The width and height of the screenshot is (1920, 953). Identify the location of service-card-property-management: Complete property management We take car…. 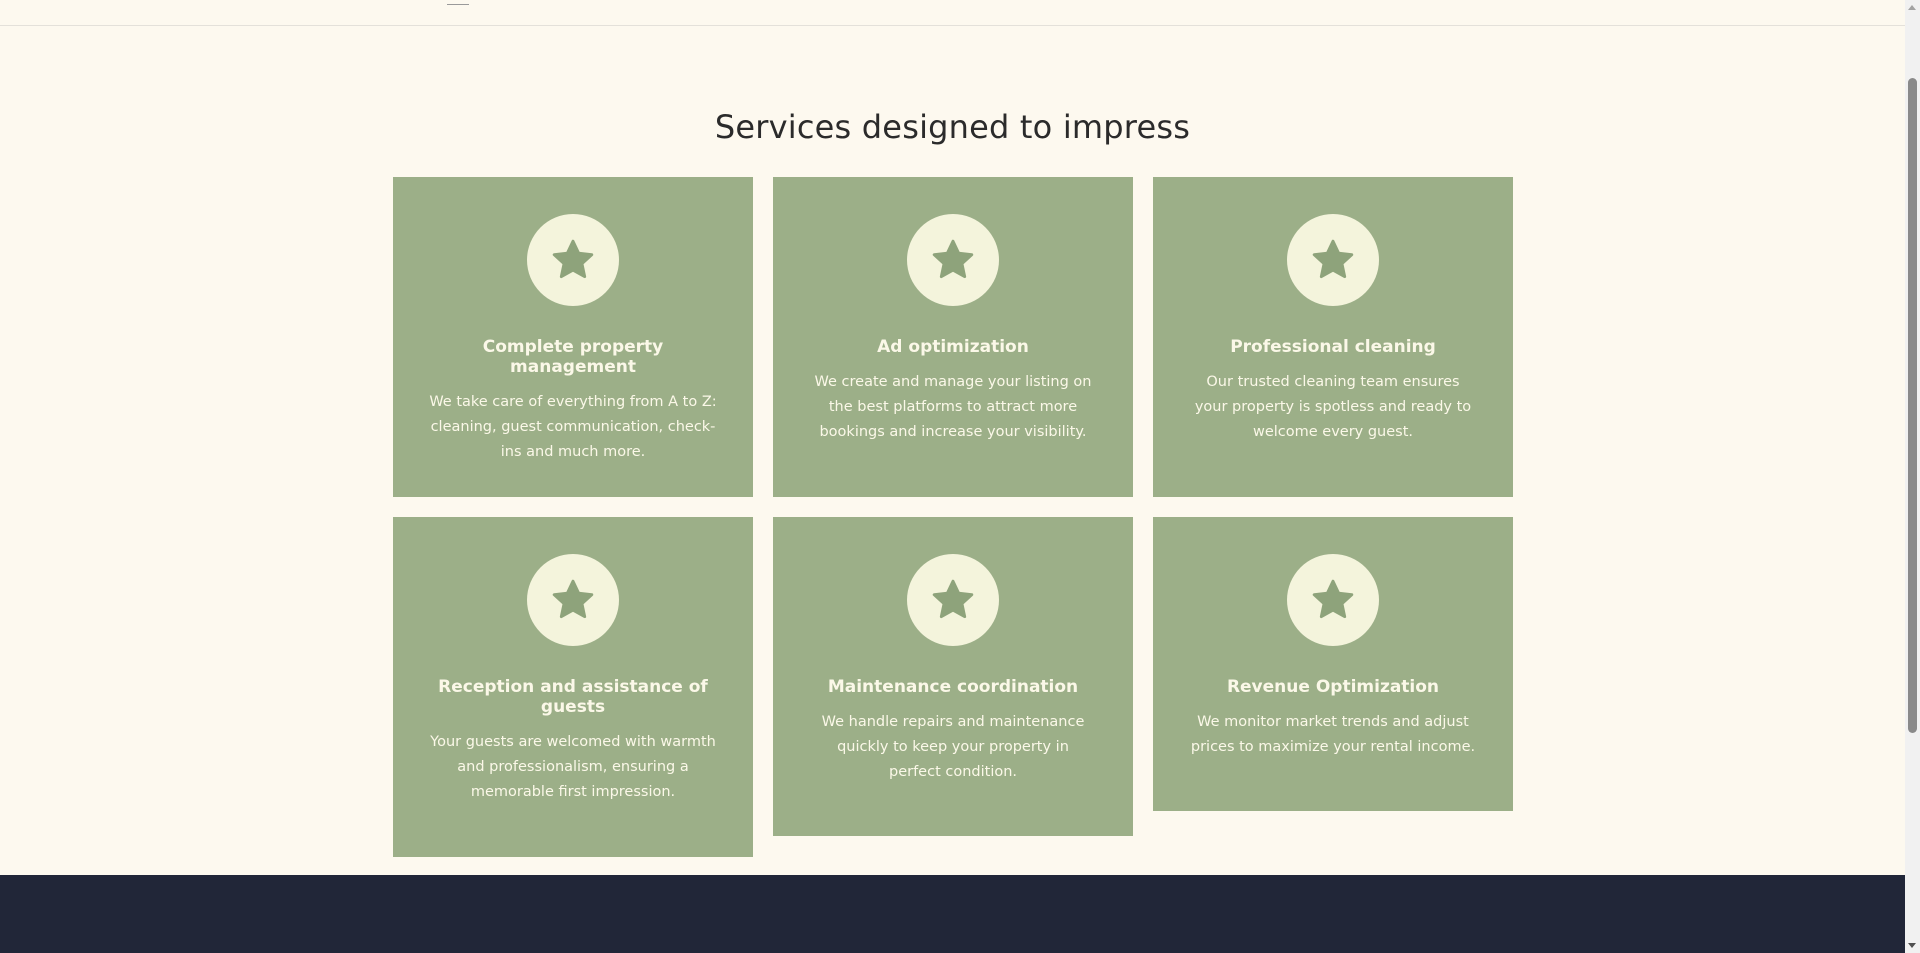
(573, 337).